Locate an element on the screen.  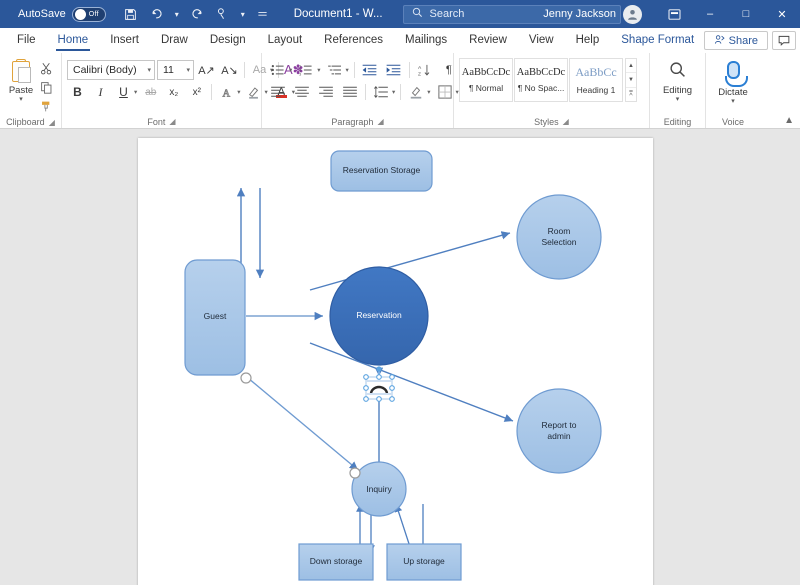
rotation-handle is located at coordinates (379, 369).